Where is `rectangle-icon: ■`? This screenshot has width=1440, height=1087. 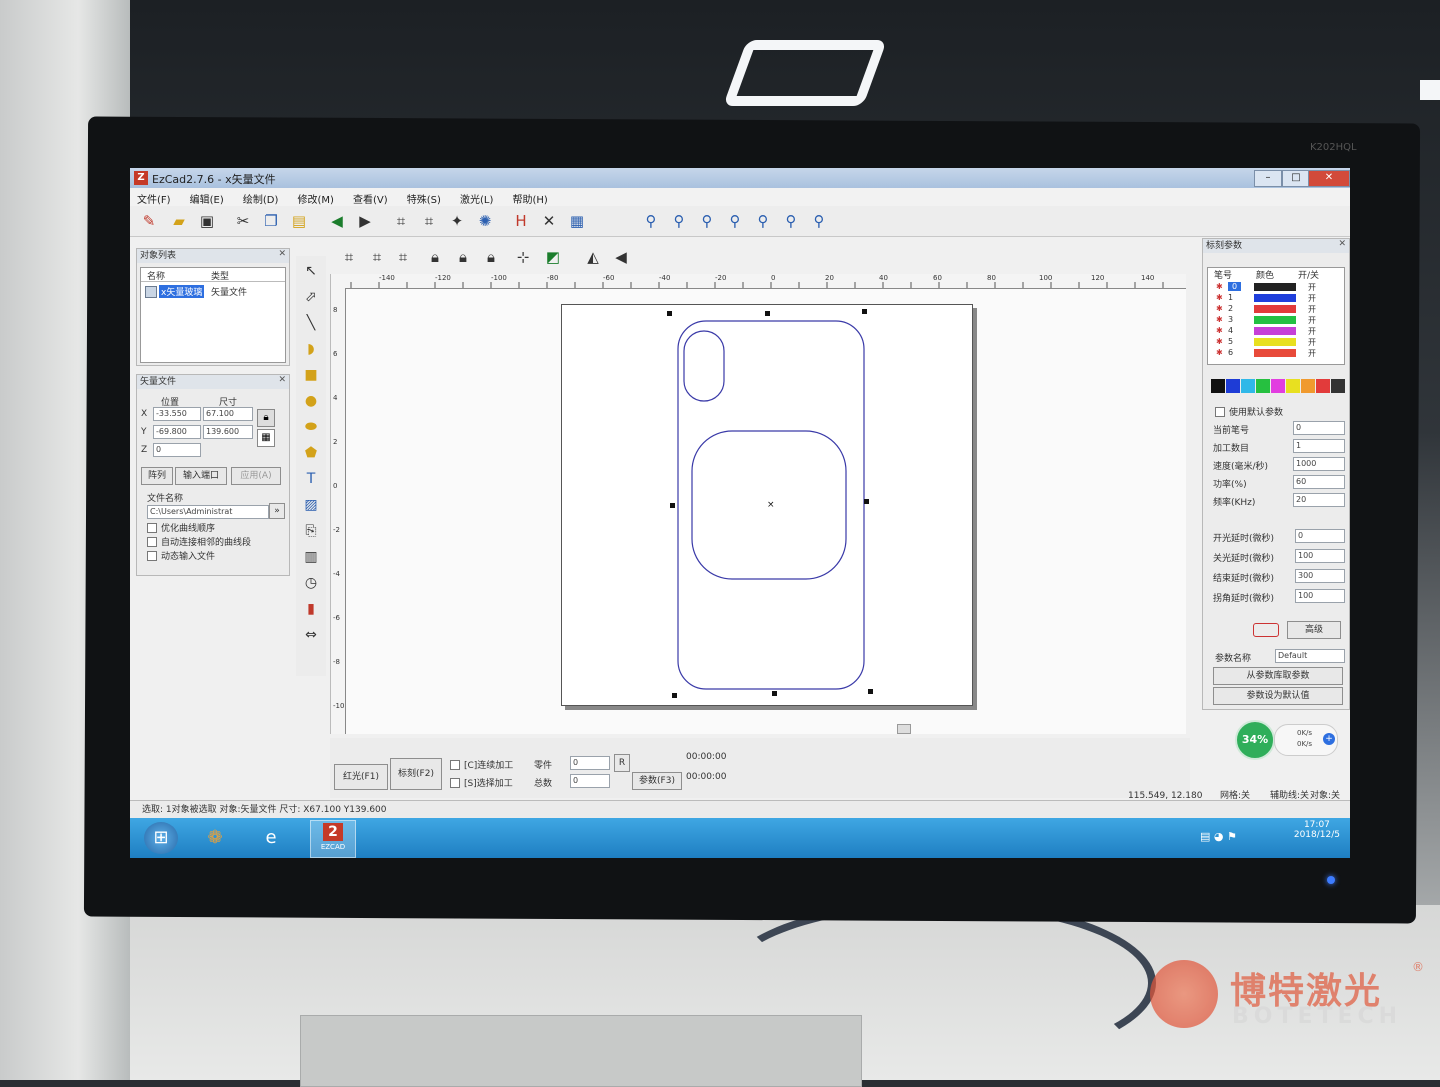
rectangle-icon: ■ is located at coordinates (311, 375).